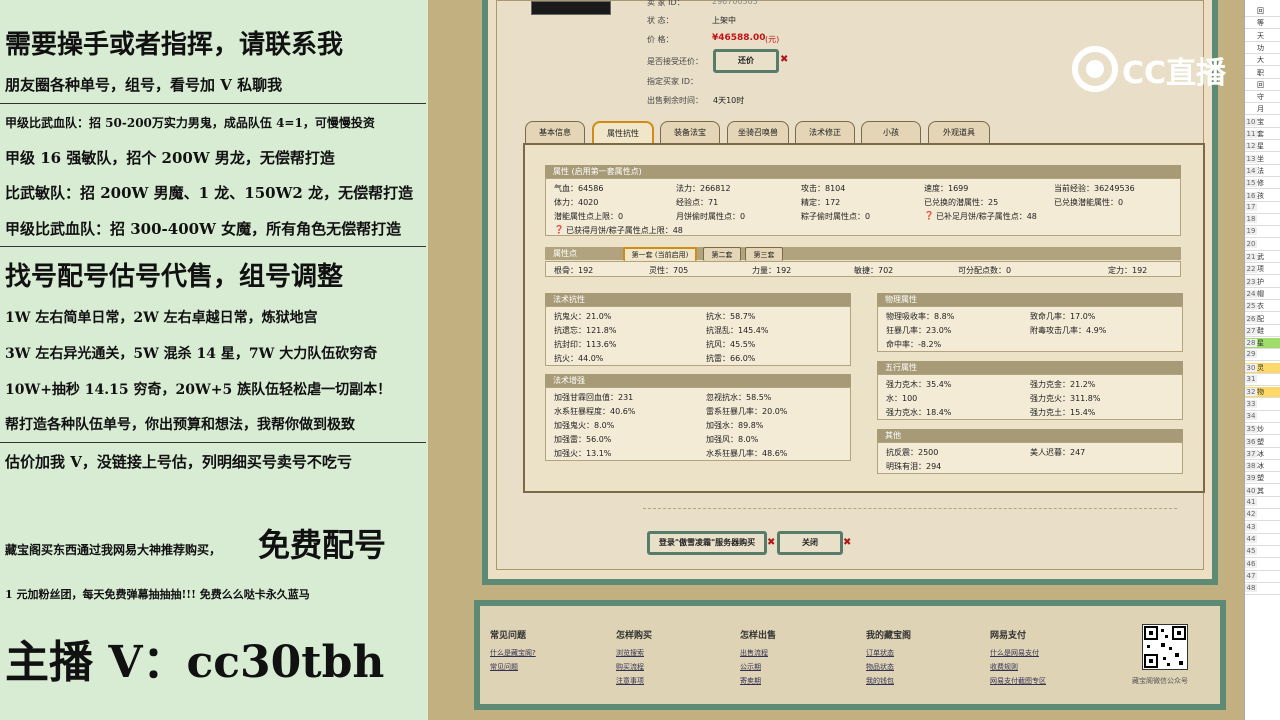 This screenshot has height=720, width=1280. What do you see at coordinates (660, 39) in the screenshot?
I see `price-label: 价 格：` at bounding box center [660, 39].